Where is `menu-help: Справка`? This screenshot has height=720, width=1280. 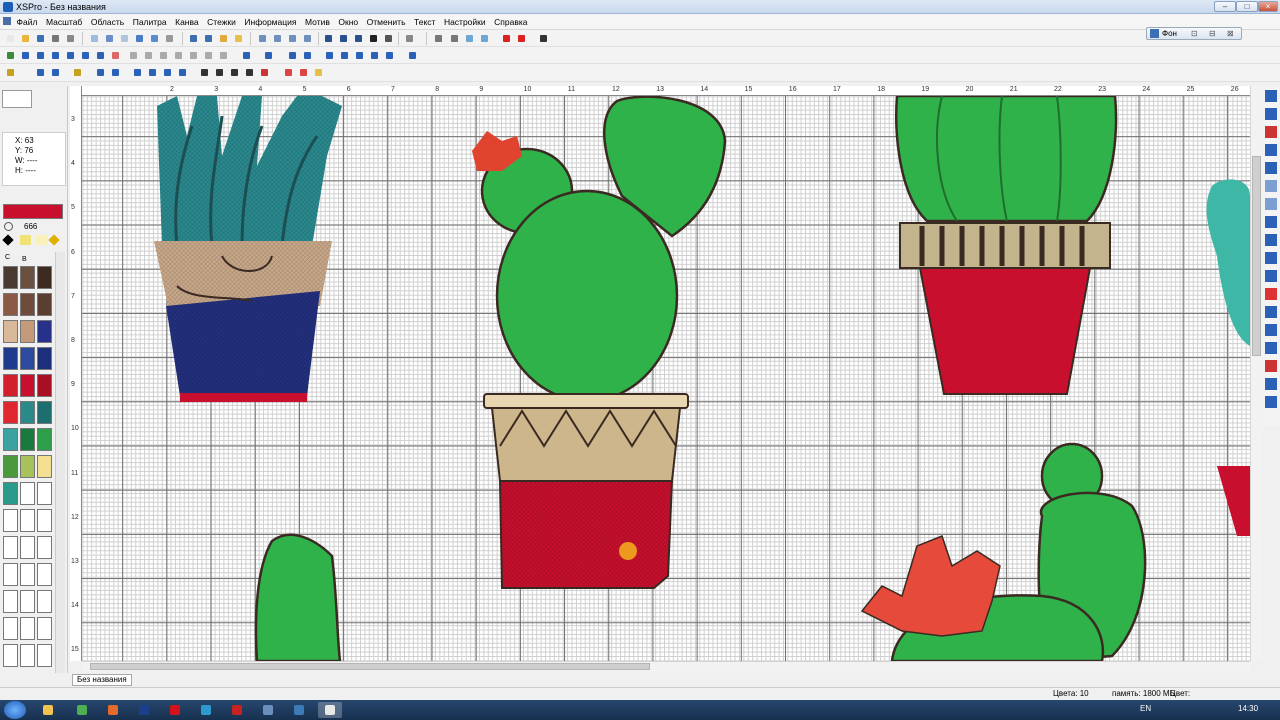
menu-help: Справка is located at coordinates (510, 20).